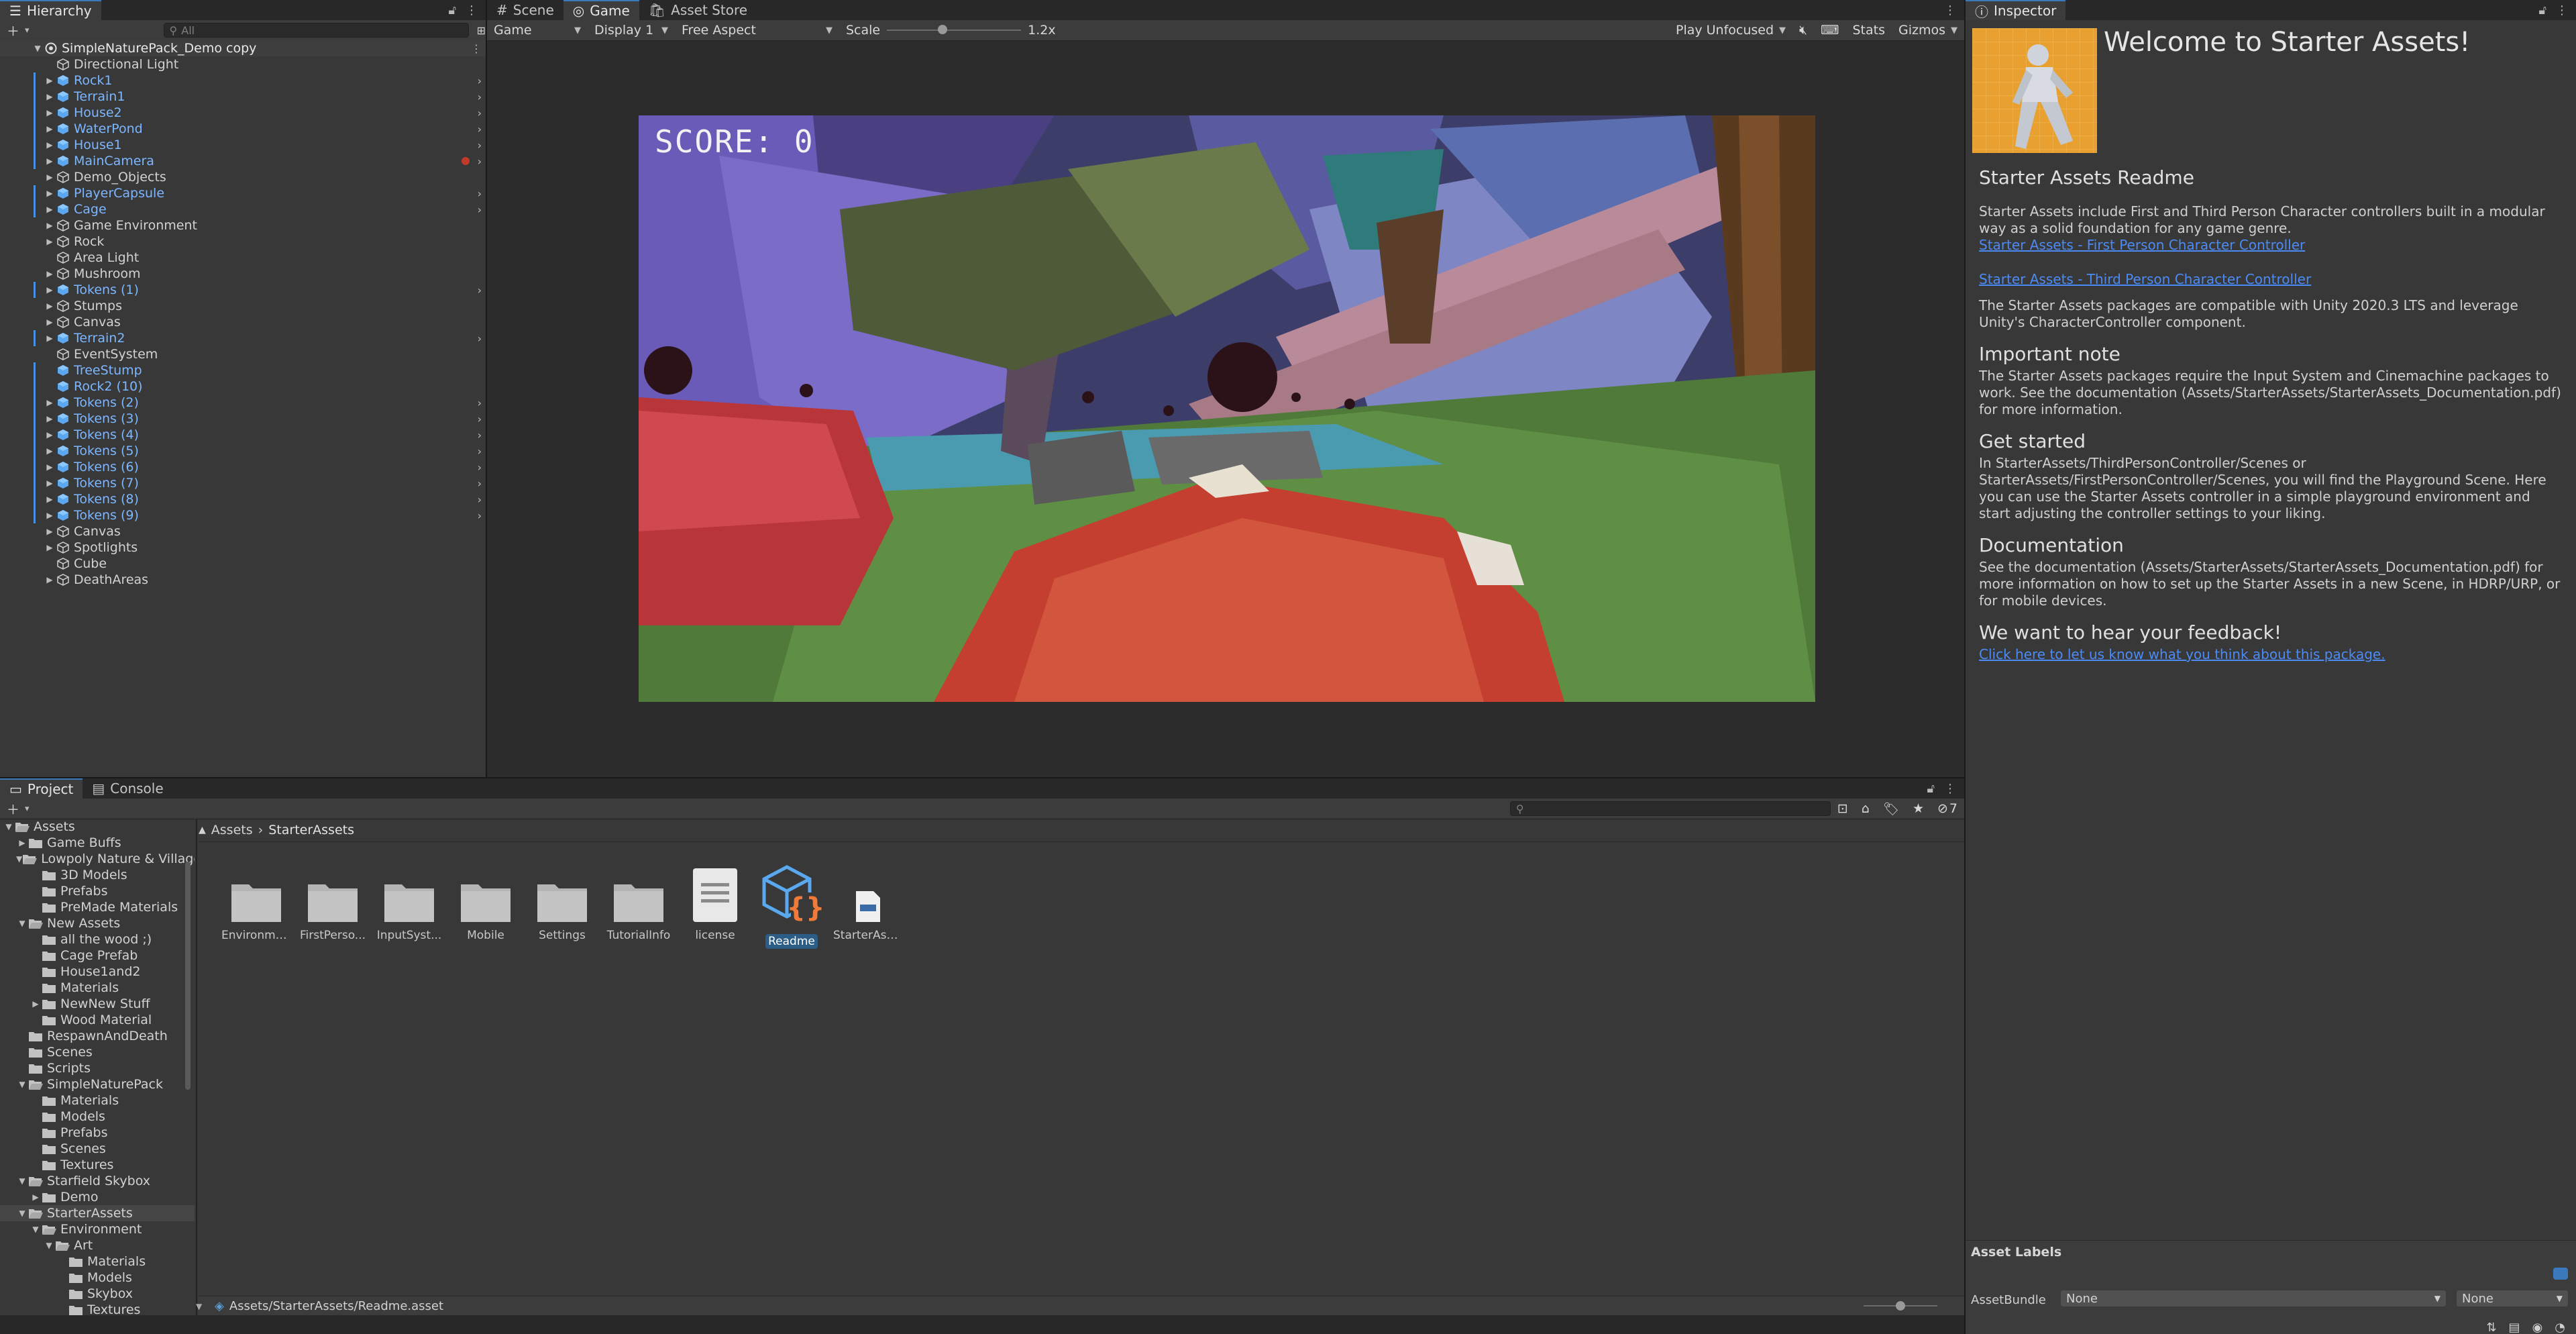 Image resolution: width=2576 pixels, height=1334 pixels. What do you see at coordinates (97, 891) in the screenshot?
I see `folder-tree-item: Prefabs` at bounding box center [97, 891].